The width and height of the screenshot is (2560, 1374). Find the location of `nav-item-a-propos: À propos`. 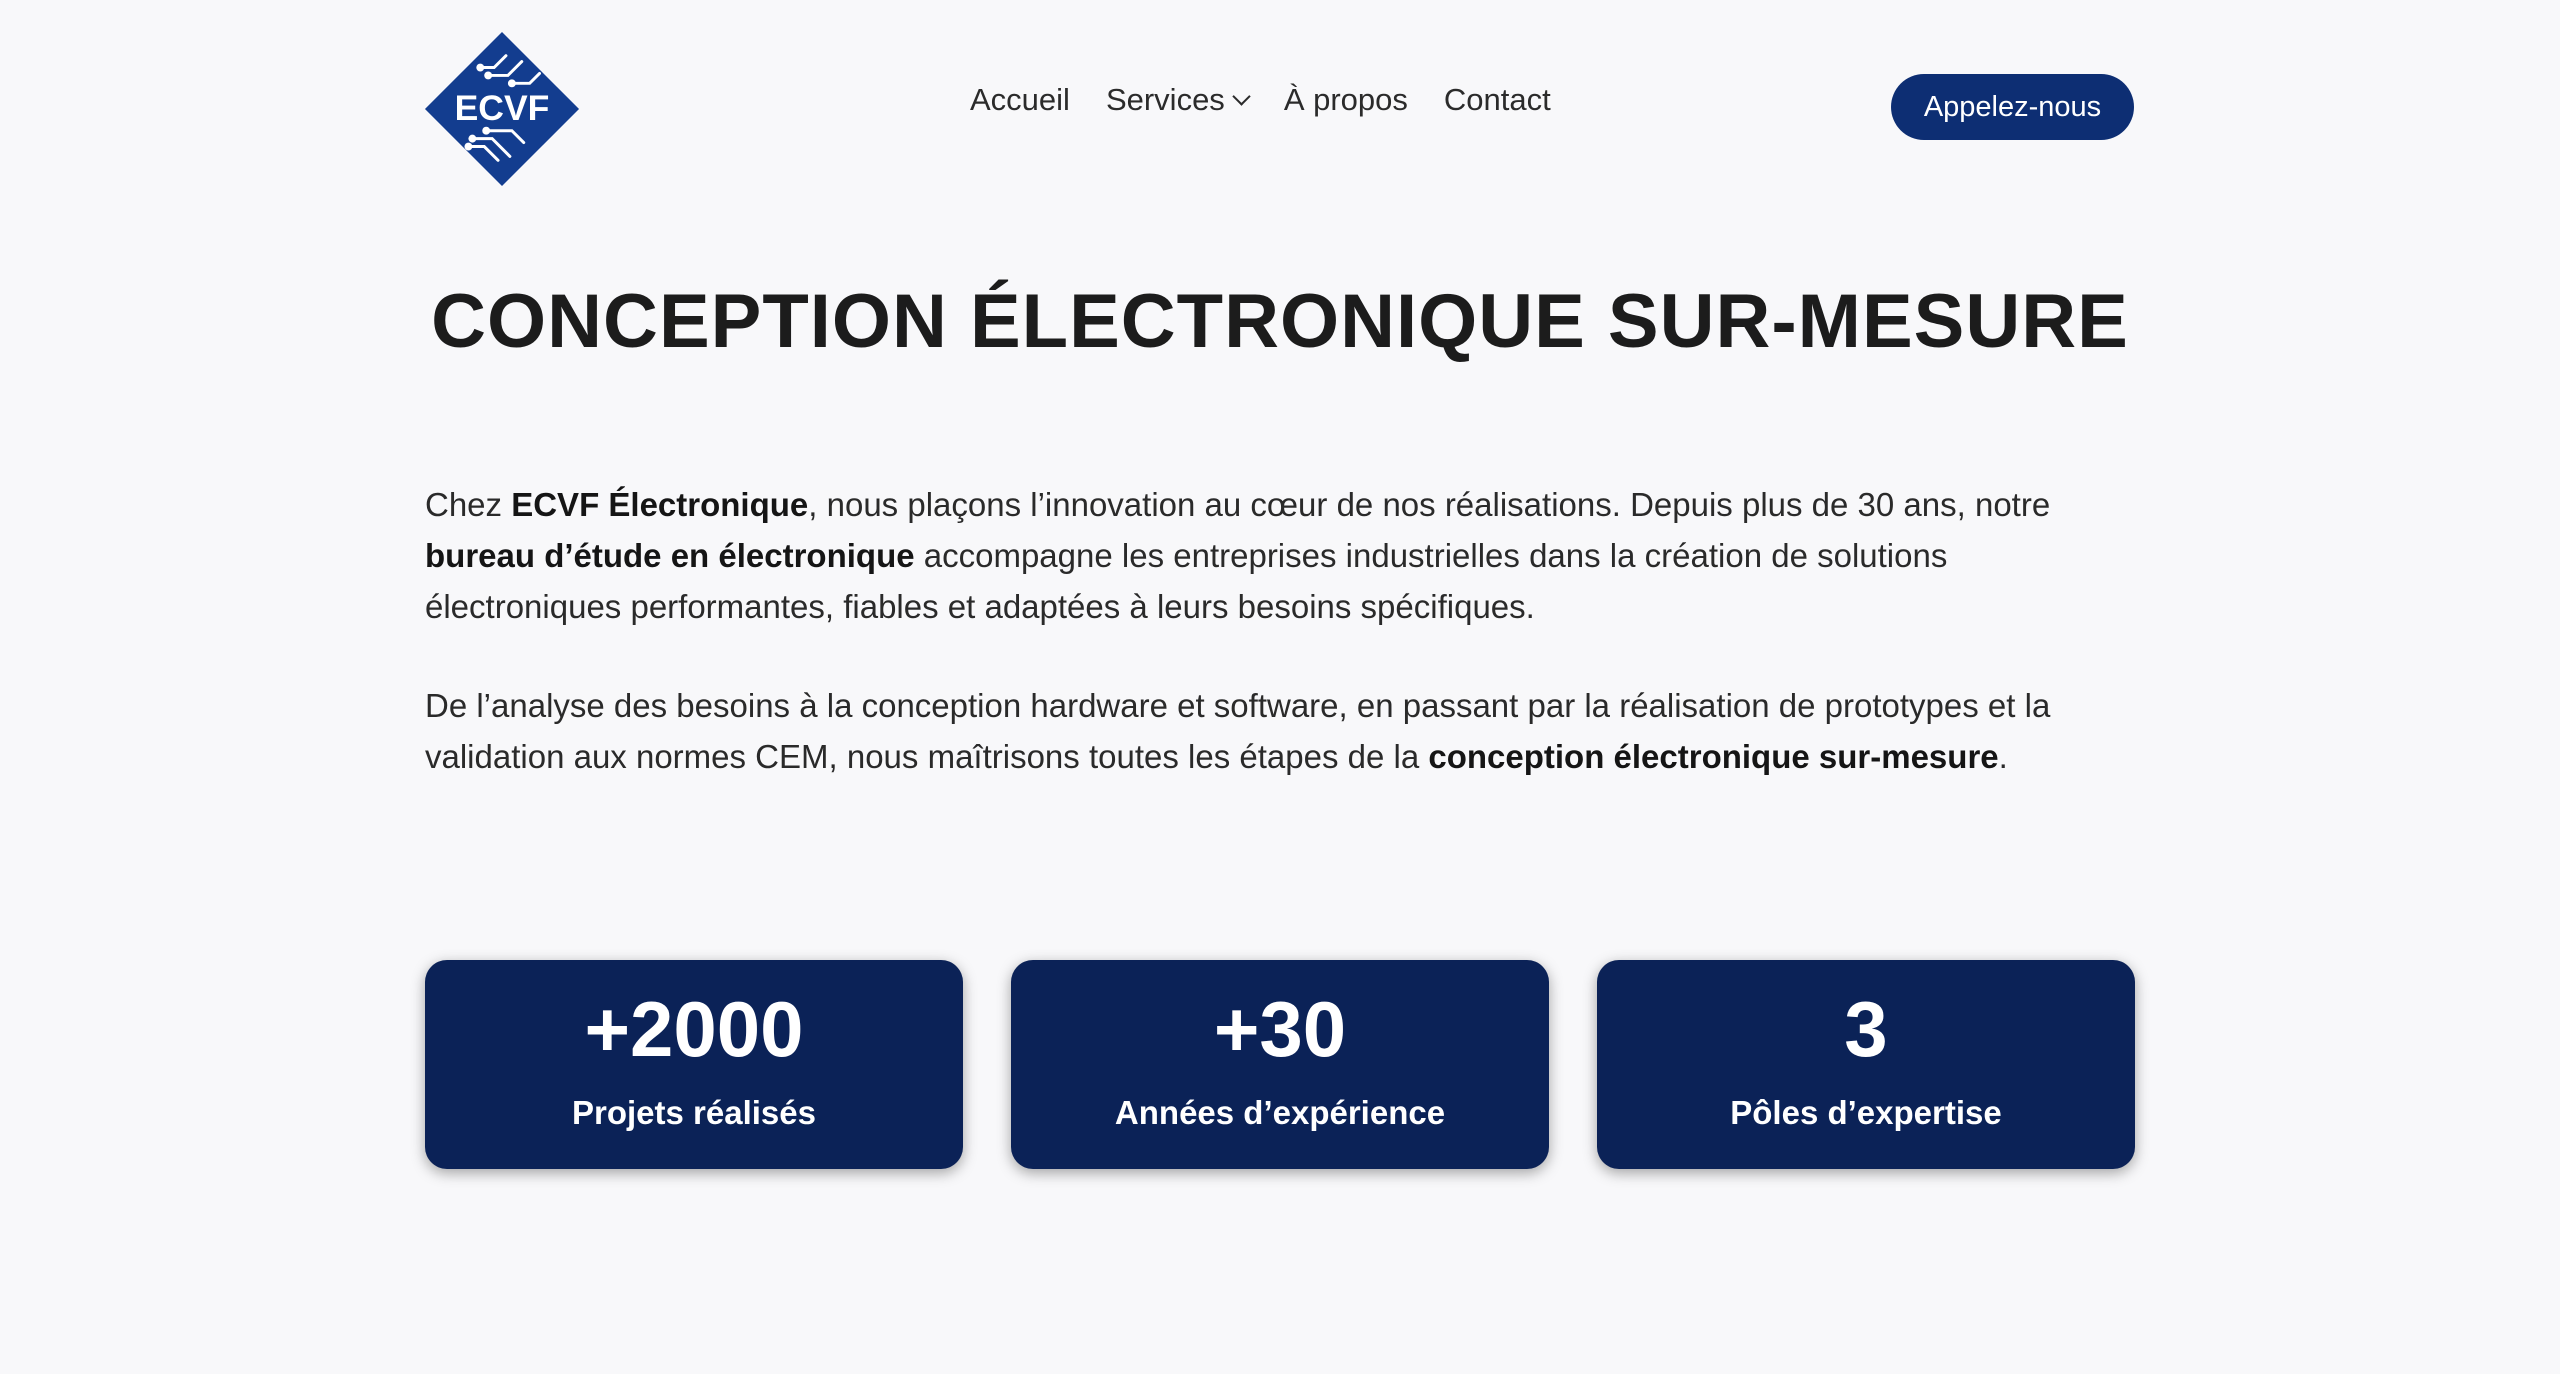

nav-item-a-propos: À propos is located at coordinates (1346, 99).